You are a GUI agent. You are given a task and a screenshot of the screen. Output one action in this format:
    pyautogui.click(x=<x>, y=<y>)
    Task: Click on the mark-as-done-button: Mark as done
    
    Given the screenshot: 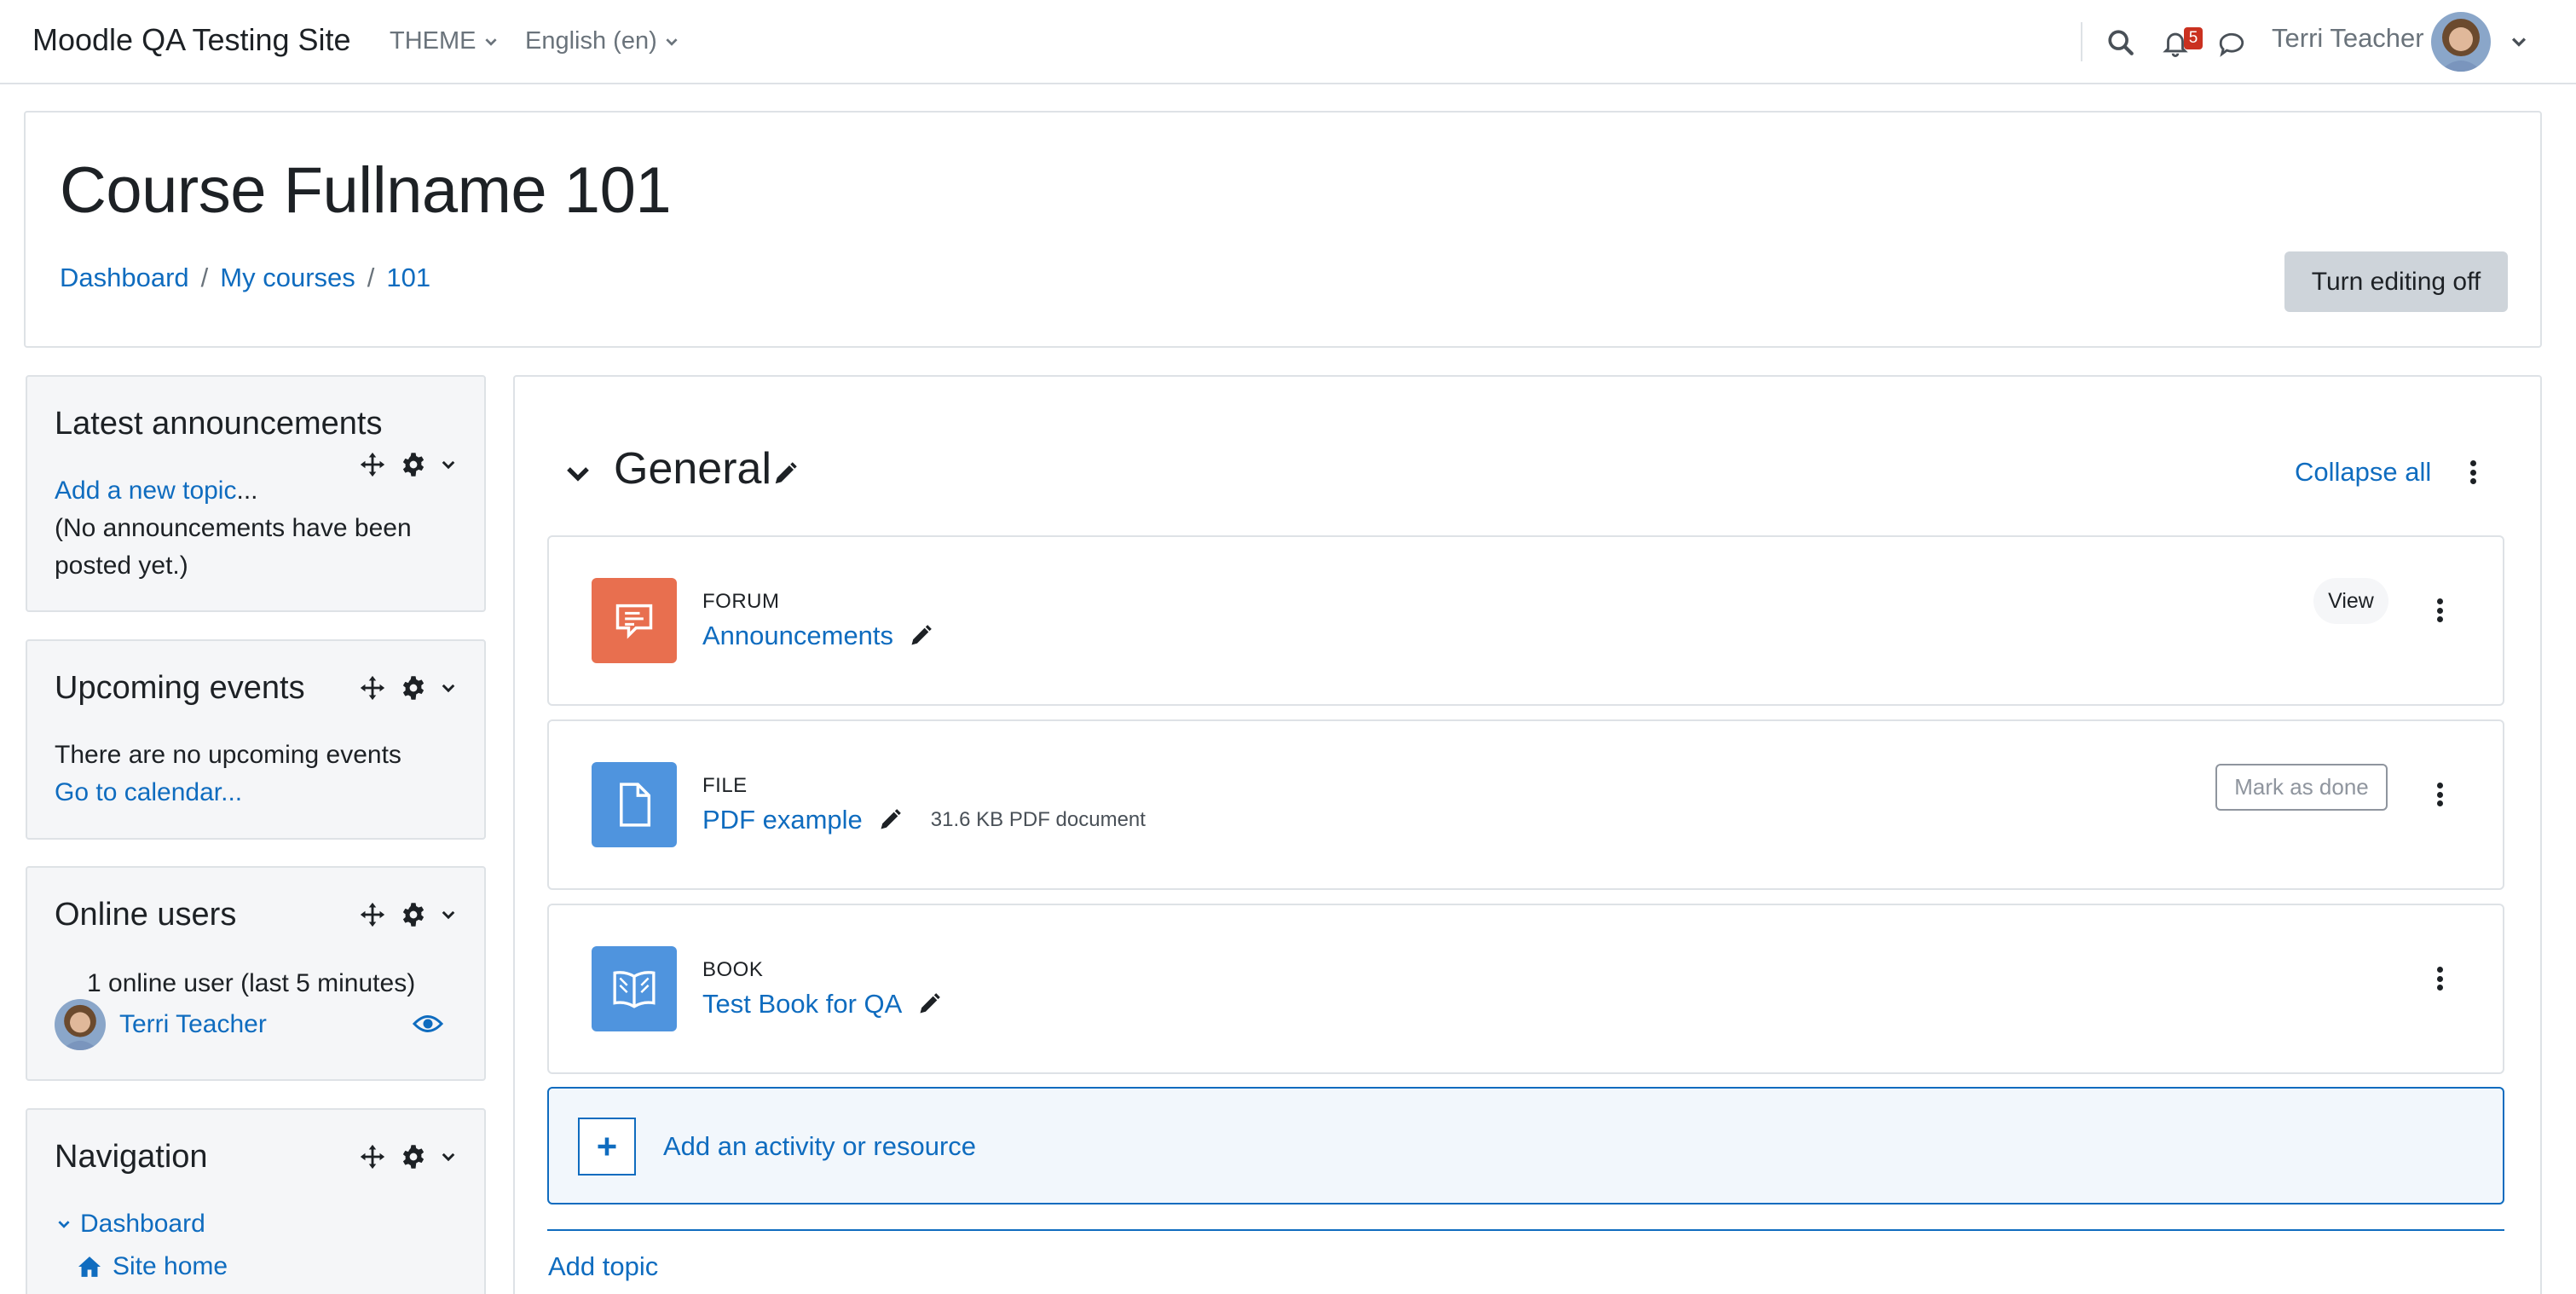 What is the action you would take?
    pyautogui.click(x=2301, y=788)
    